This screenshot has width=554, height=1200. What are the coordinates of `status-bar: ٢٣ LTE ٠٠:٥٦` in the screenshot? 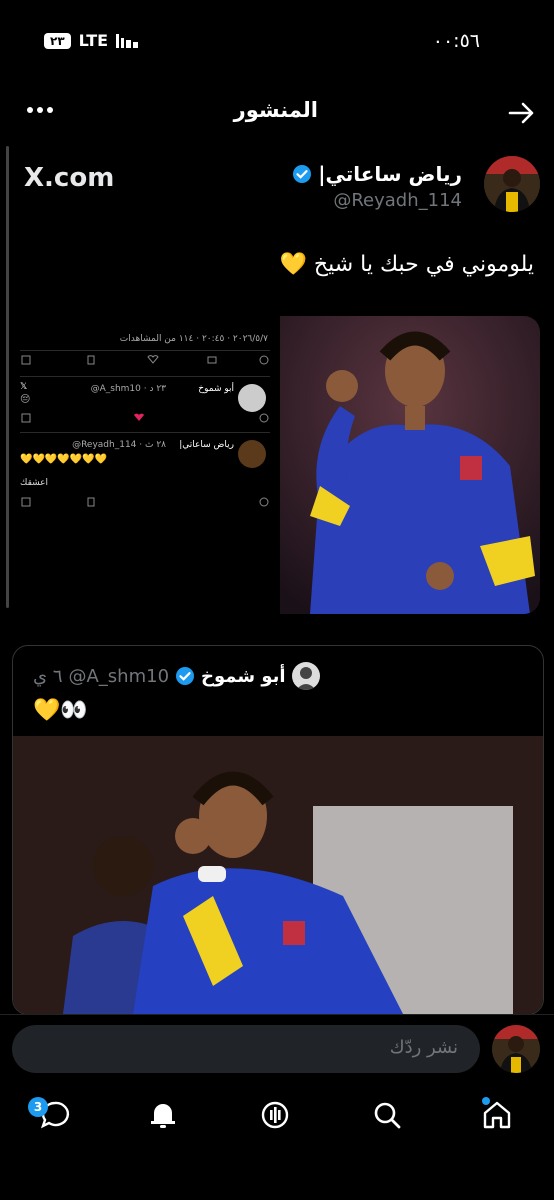 It's located at (277, 42).